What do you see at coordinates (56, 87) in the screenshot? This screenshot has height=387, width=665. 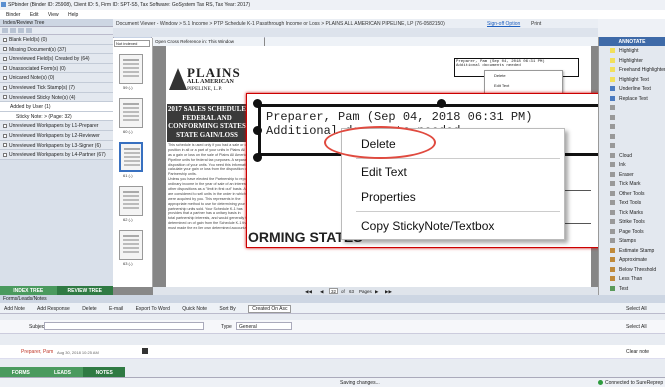 I see `tree-row: Unreviewed Tick Stamp(s) (7)` at bounding box center [56, 87].